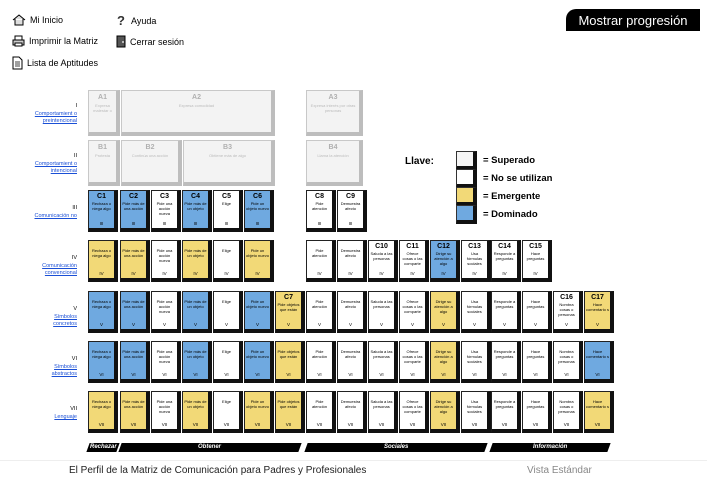 The image size is (707, 480). Describe the element at coordinates (135, 211) in the screenshot. I see `matrix-cell-c2-iii: C2 Pide más de una acción III` at that location.